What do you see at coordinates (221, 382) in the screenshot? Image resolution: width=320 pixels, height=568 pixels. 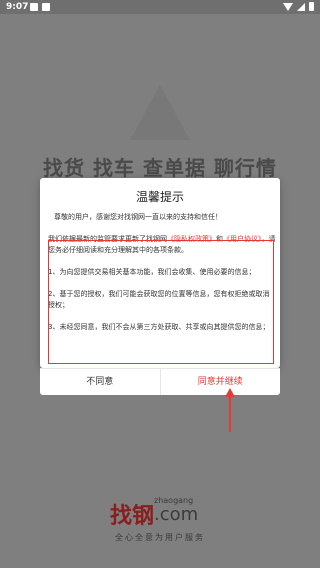 I see `agree-continue-button: 同意并继续` at bounding box center [221, 382].